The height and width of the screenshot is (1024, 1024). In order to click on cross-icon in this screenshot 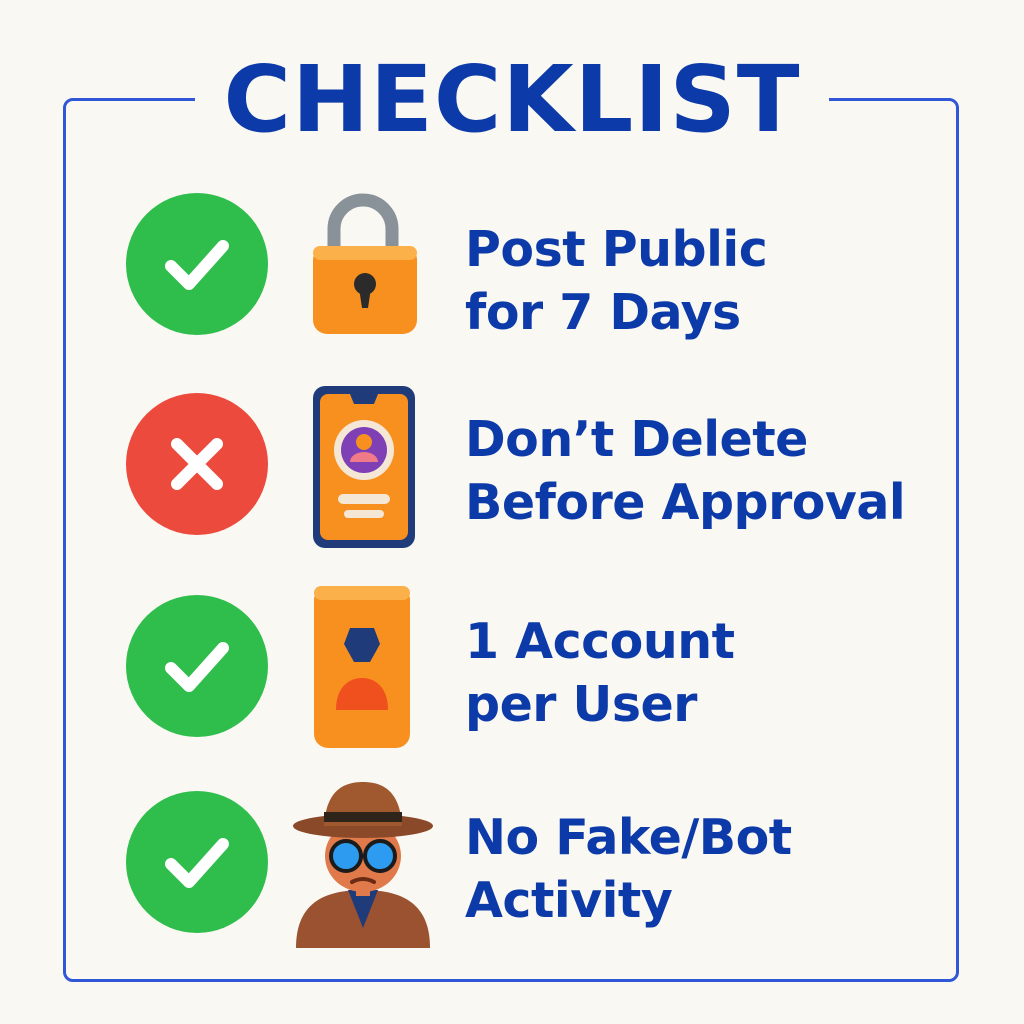, I will do `click(197, 464)`.